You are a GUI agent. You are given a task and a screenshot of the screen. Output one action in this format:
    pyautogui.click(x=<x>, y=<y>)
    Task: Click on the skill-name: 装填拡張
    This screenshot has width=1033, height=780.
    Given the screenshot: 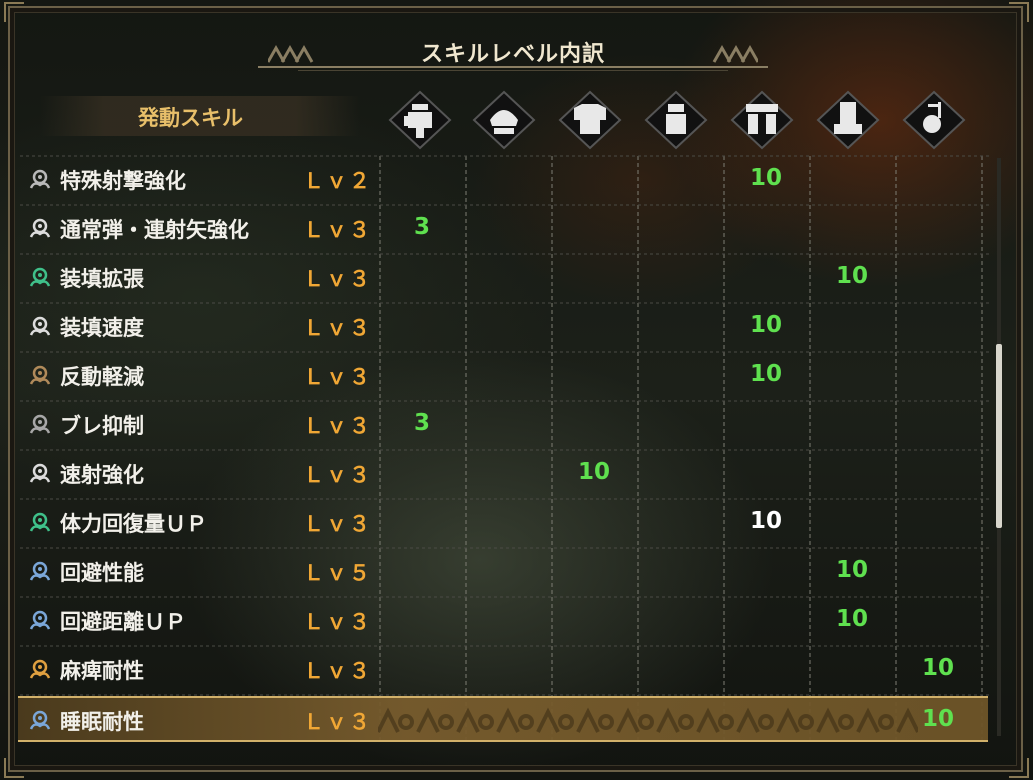 What is the action you would take?
    pyautogui.click(x=102, y=279)
    